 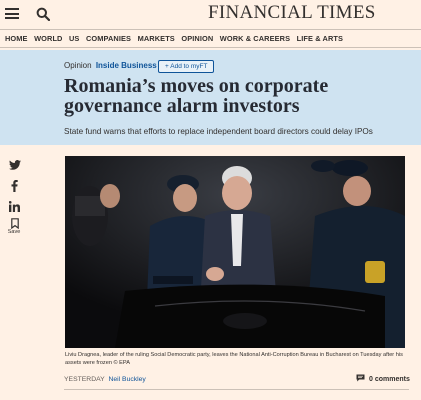 I want to click on comments-link: 0 comments, so click(x=383, y=379).